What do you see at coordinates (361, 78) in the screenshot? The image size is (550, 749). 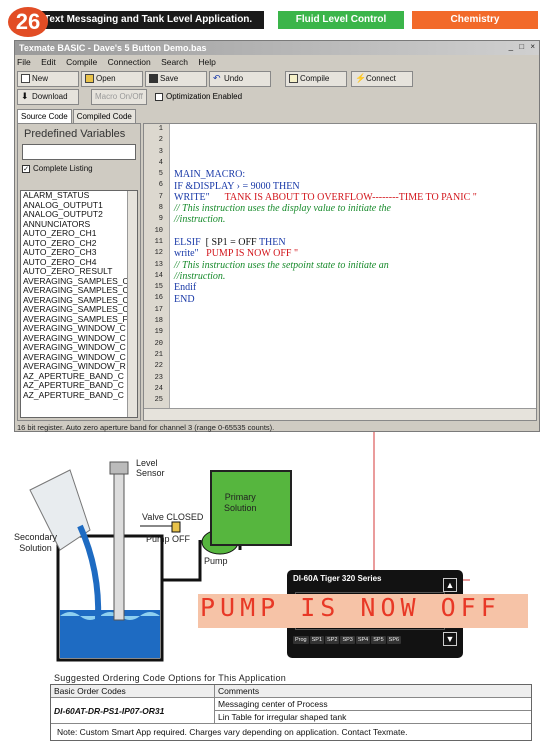 I see `connect-icon: ⚡` at bounding box center [361, 78].